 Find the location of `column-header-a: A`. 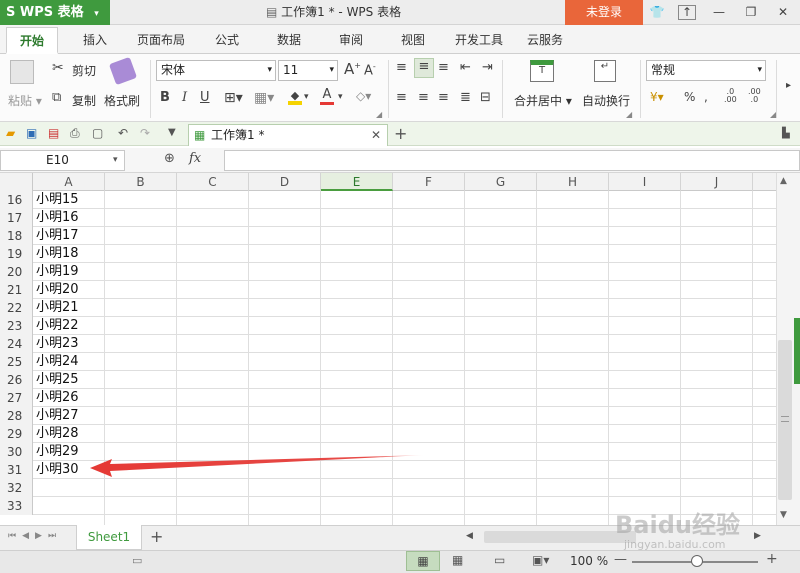

column-header-a: A is located at coordinates (69, 182).